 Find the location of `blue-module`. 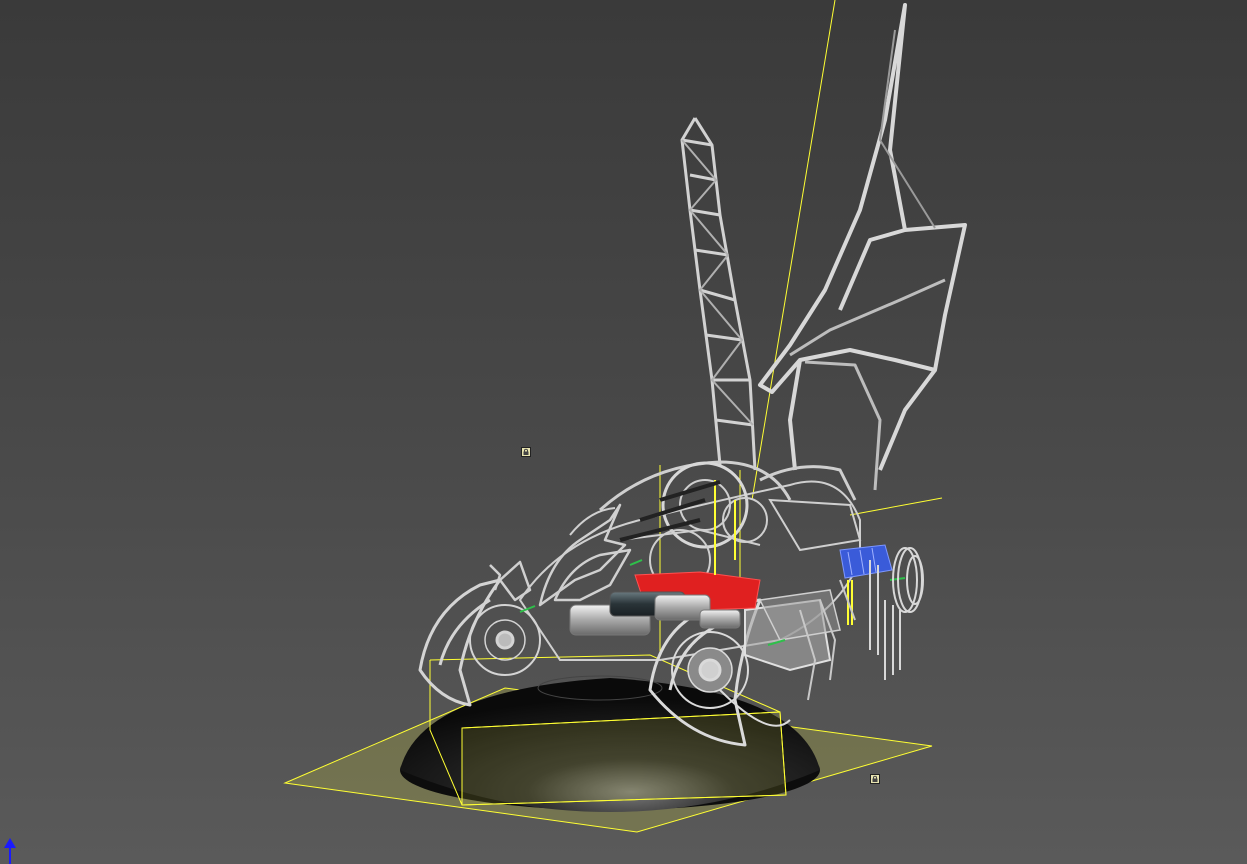

blue-module is located at coordinates (866, 561).